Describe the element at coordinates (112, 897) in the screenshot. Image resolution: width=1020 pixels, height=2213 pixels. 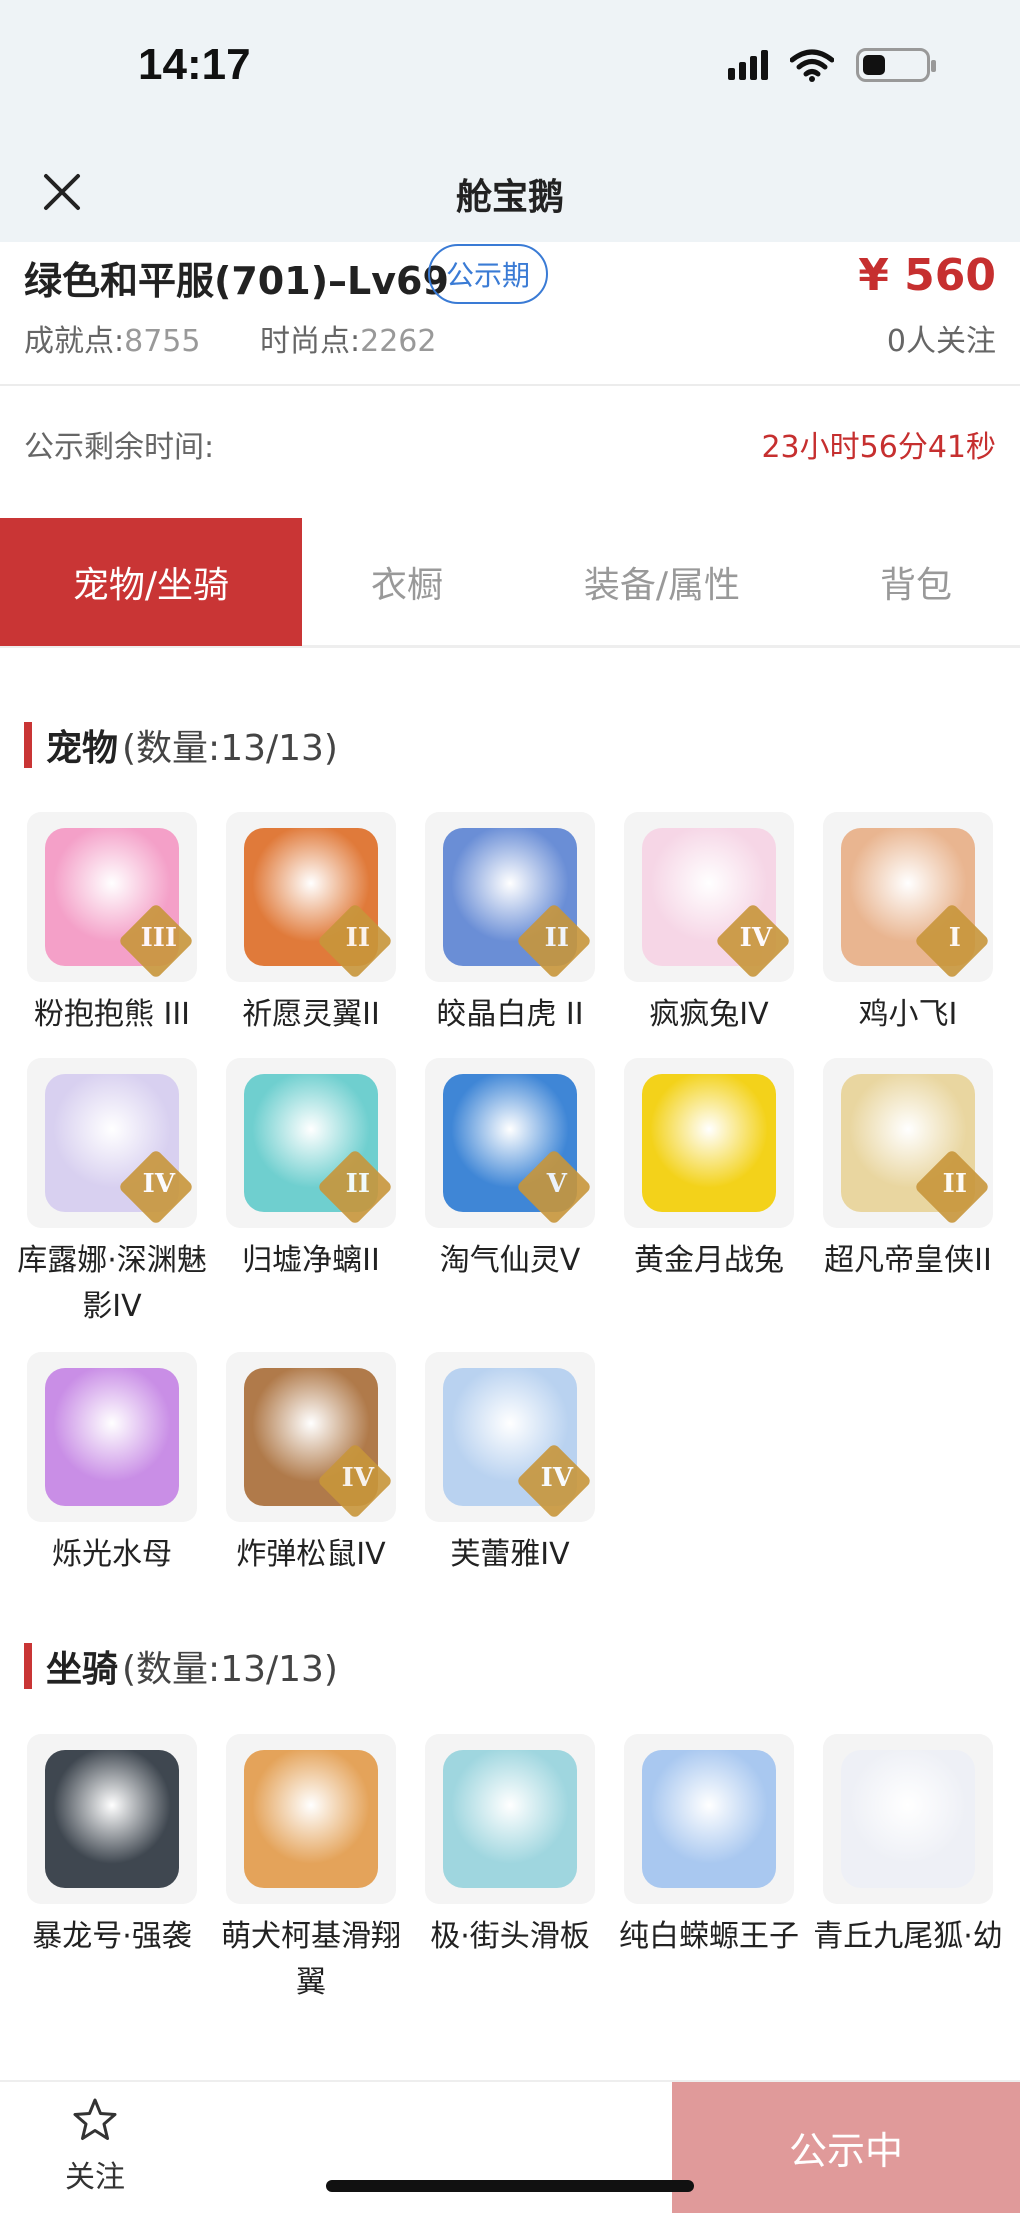
I see `pet-thumbnail: III` at that location.